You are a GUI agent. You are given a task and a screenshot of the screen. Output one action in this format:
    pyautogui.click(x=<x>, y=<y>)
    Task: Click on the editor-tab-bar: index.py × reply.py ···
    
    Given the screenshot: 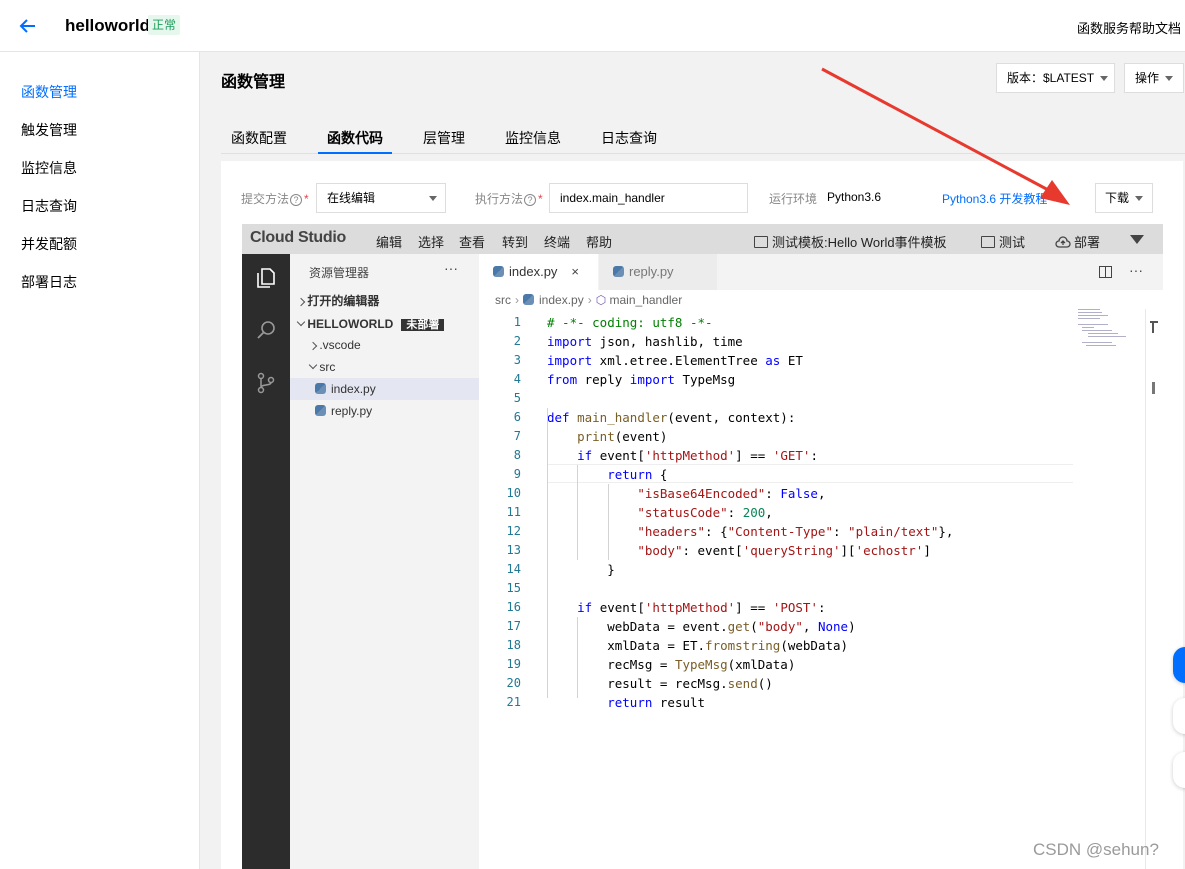 What is the action you would take?
    pyautogui.click(x=821, y=272)
    